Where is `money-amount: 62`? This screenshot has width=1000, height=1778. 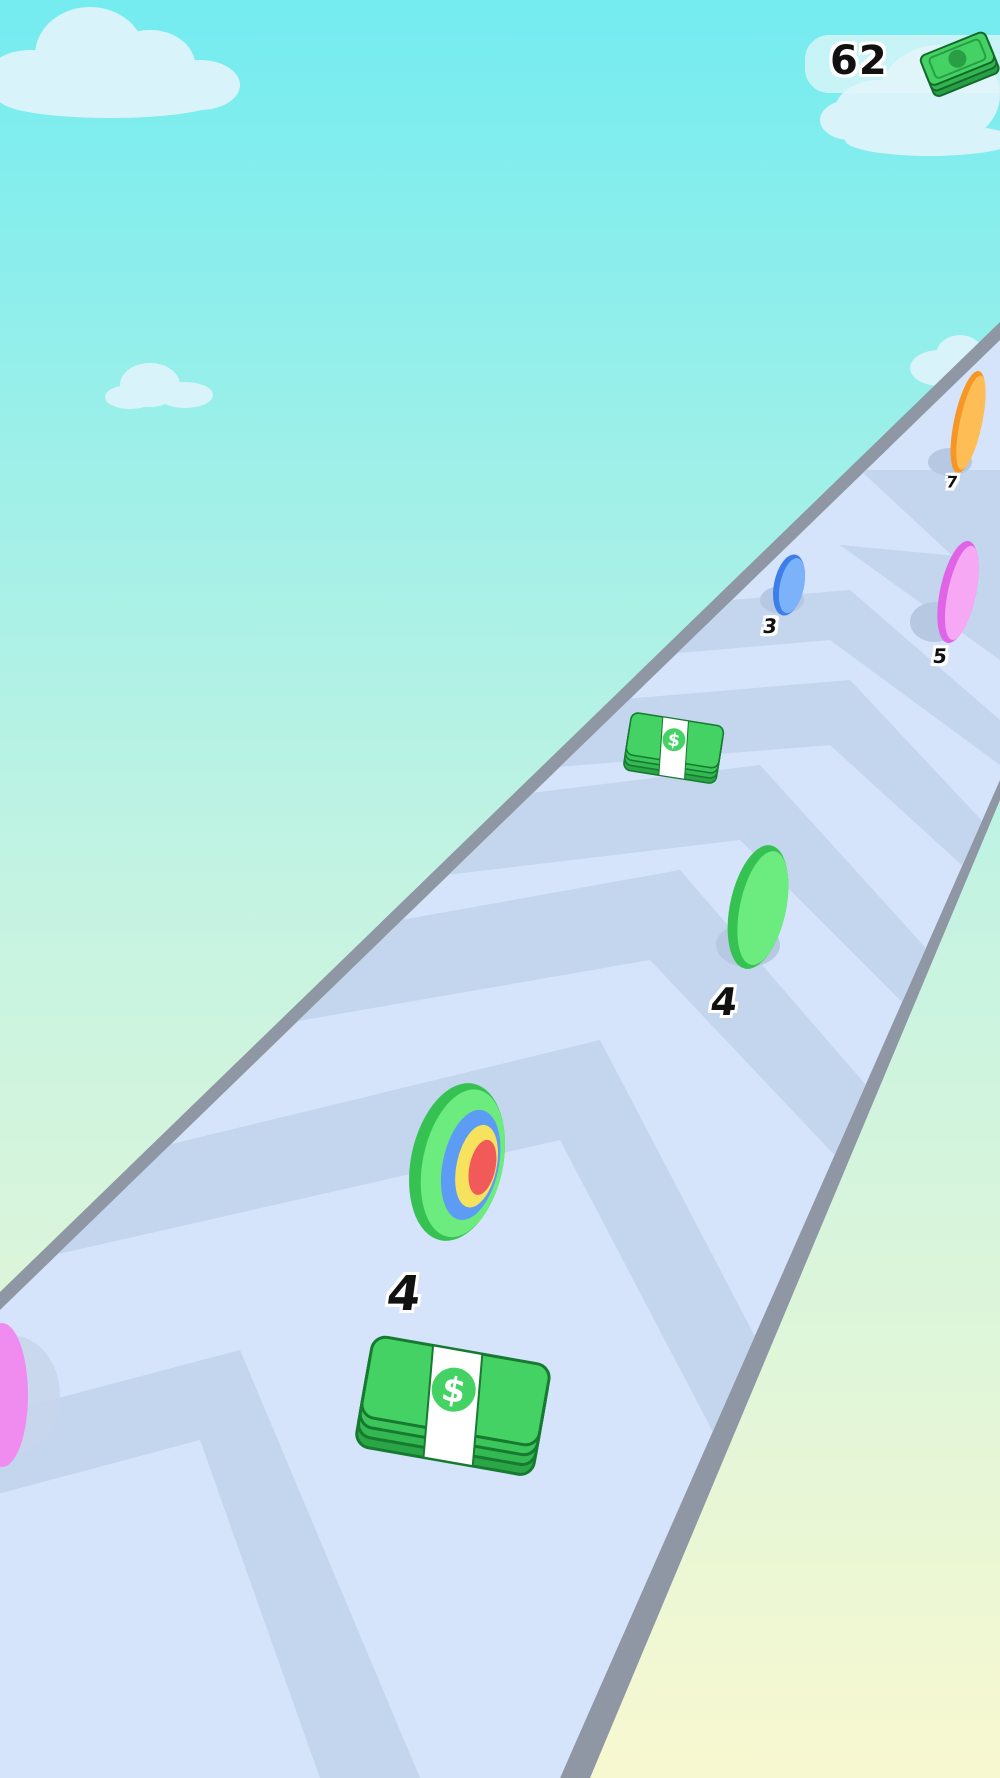 money-amount: 62 is located at coordinates (859, 61).